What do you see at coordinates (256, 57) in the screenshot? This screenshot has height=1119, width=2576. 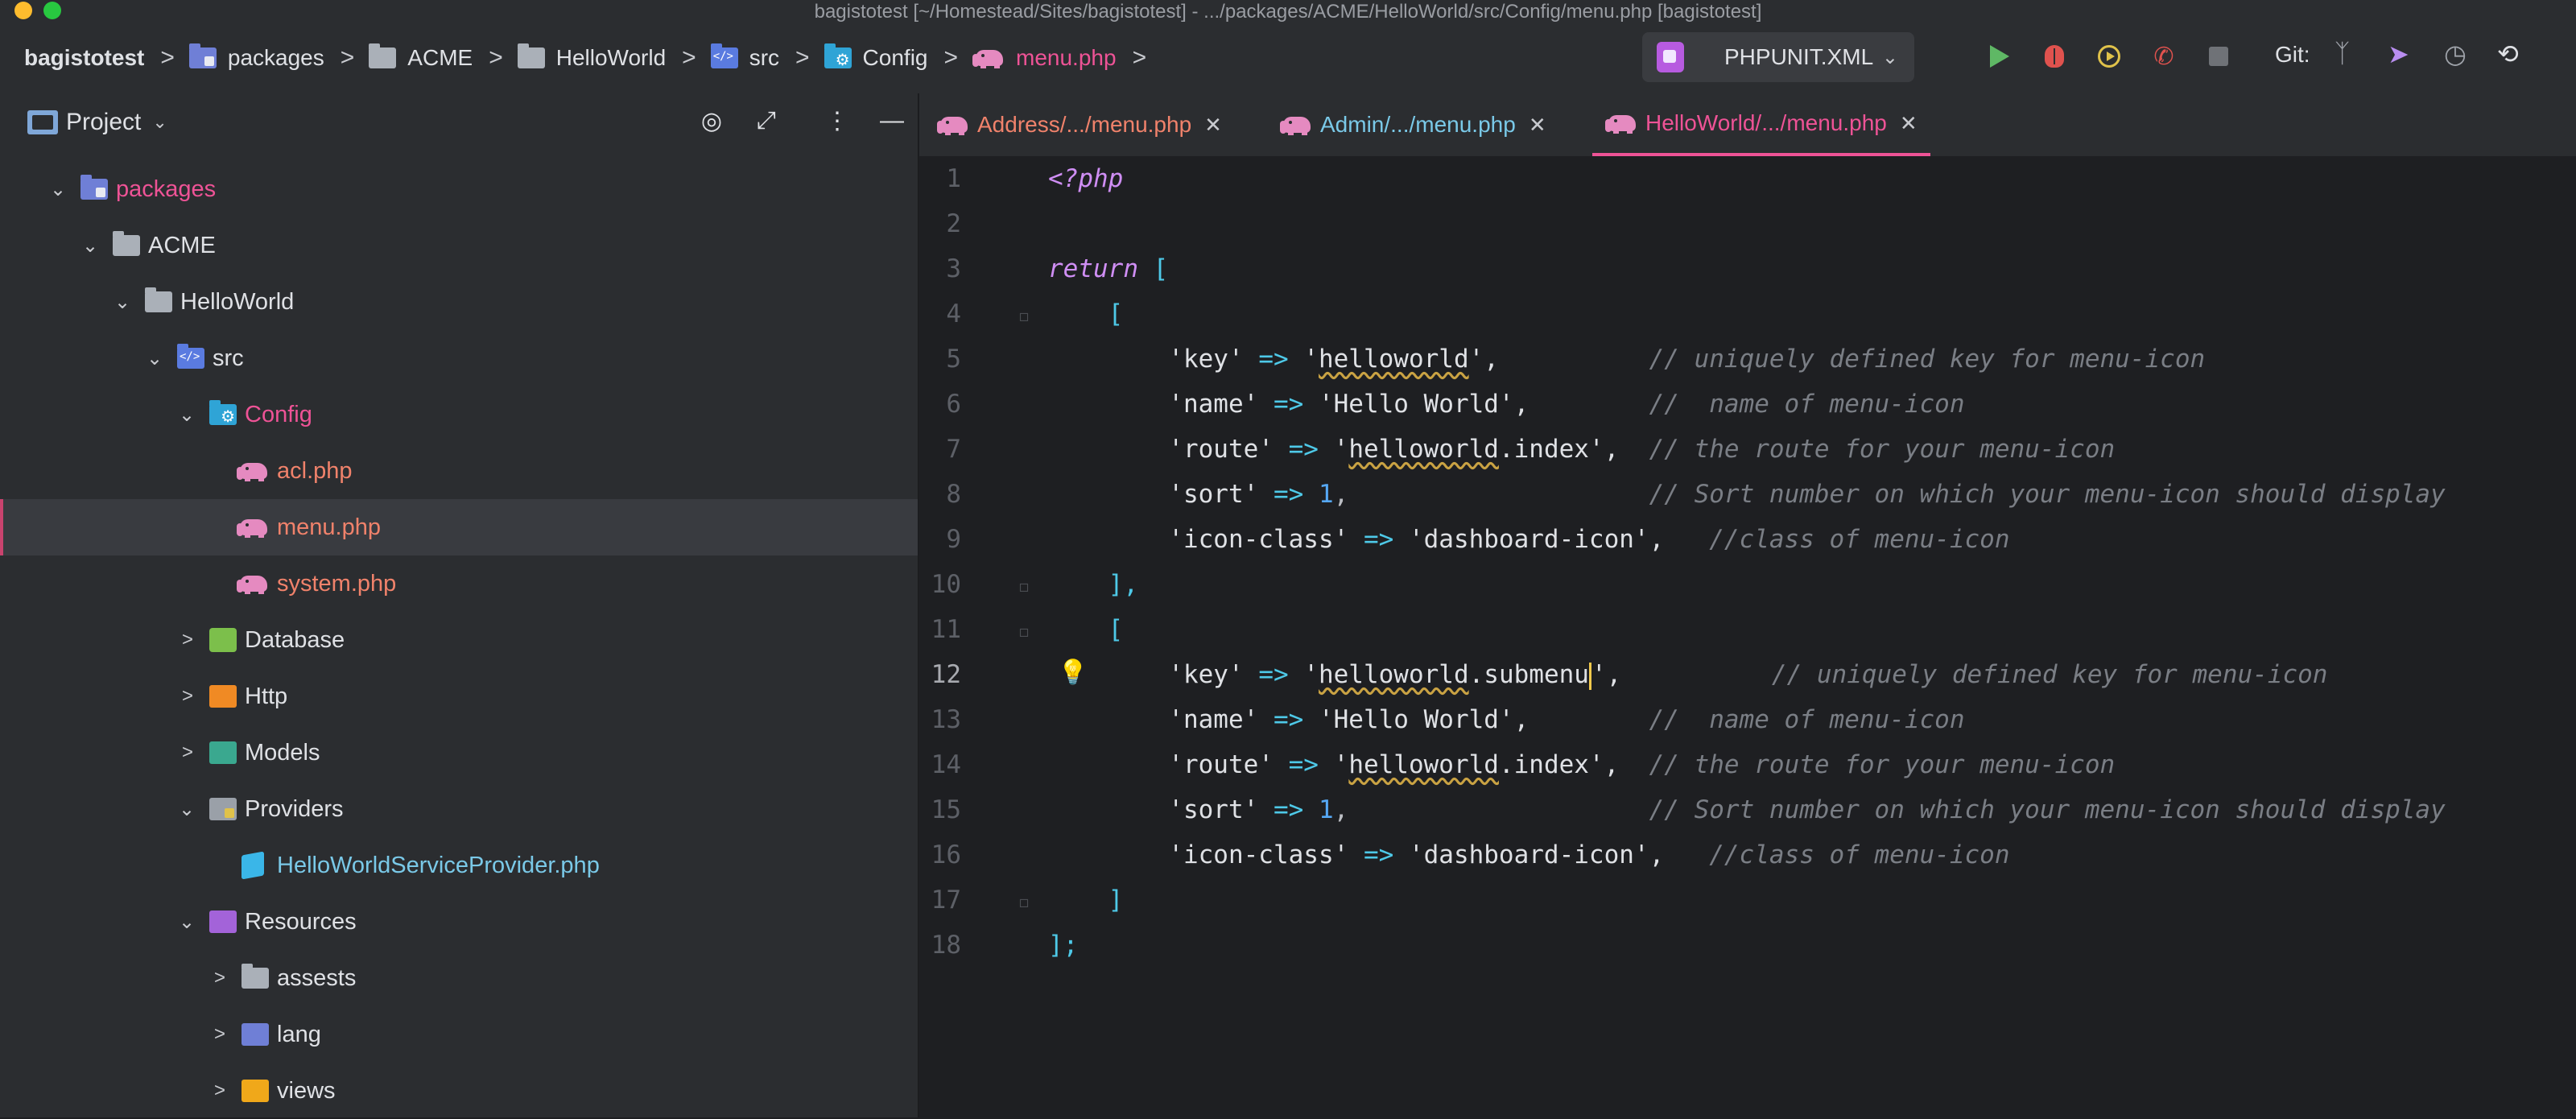 I see `breadcrumb-item-packages: packages` at bounding box center [256, 57].